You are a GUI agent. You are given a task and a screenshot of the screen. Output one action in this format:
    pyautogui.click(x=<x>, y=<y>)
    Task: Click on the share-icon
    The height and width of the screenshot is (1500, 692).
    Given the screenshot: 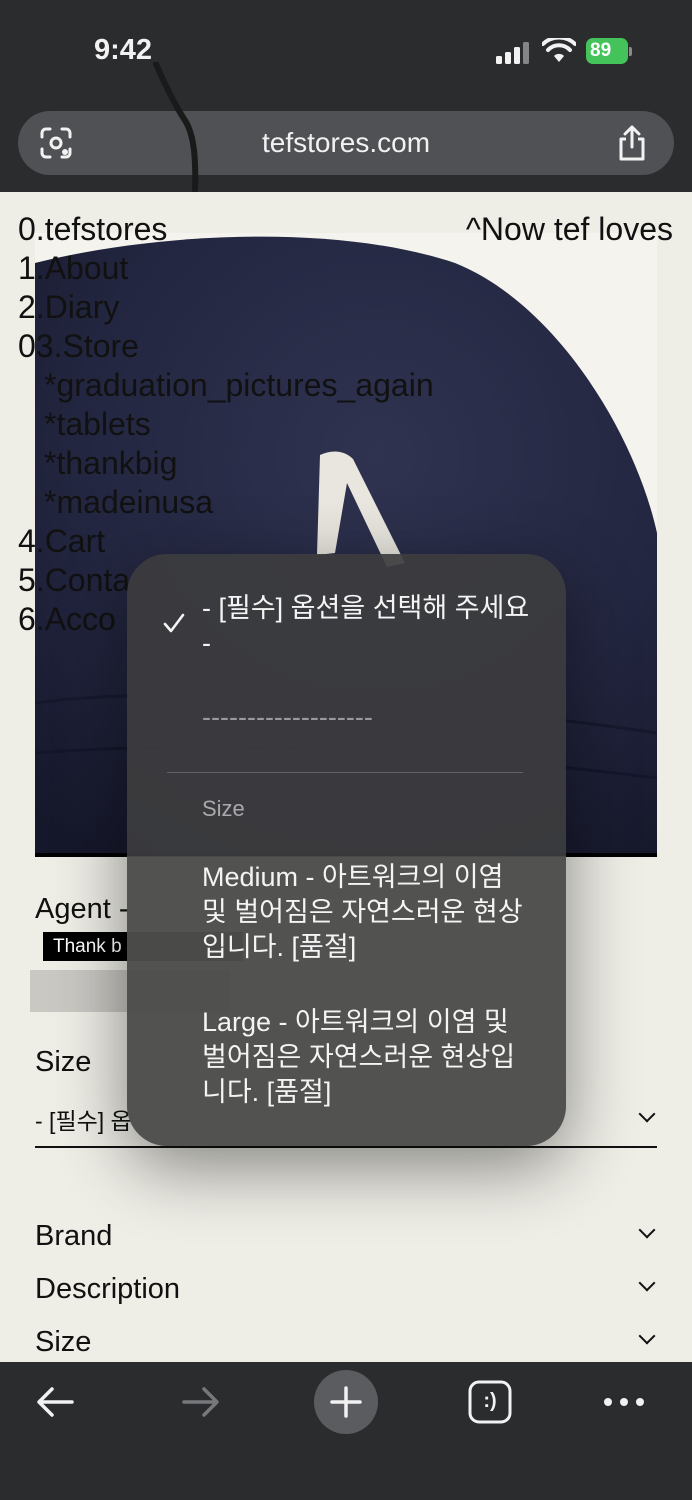 What is the action you would take?
    pyautogui.click(x=632, y=143)
    